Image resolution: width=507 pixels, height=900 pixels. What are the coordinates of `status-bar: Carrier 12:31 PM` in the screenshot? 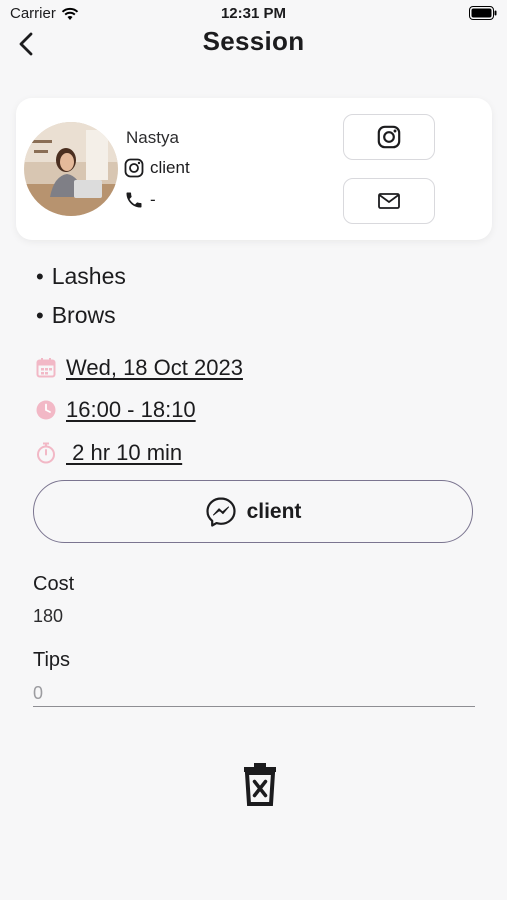 It's located at (253, 14).